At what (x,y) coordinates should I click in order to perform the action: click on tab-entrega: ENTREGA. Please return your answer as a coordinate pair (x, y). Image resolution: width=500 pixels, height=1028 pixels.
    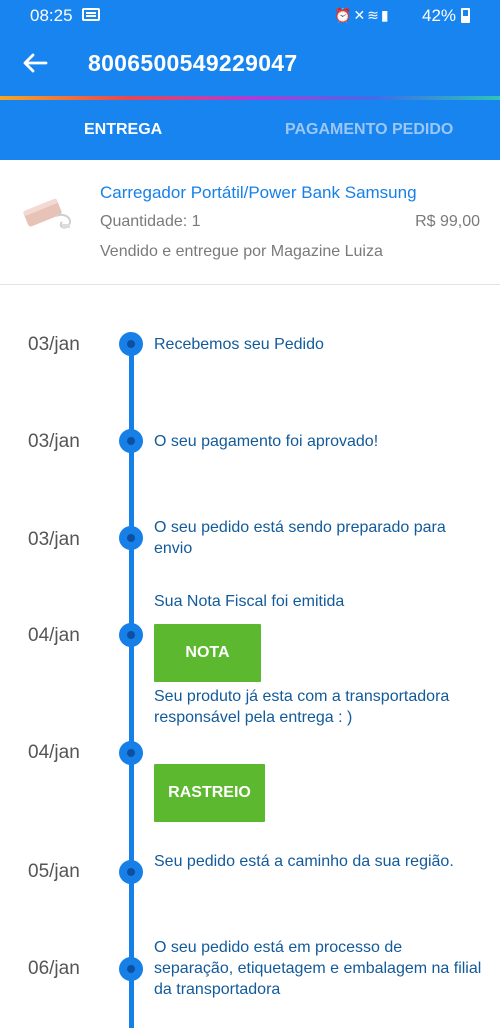
    Looking at the image, I should click on (123, 130).